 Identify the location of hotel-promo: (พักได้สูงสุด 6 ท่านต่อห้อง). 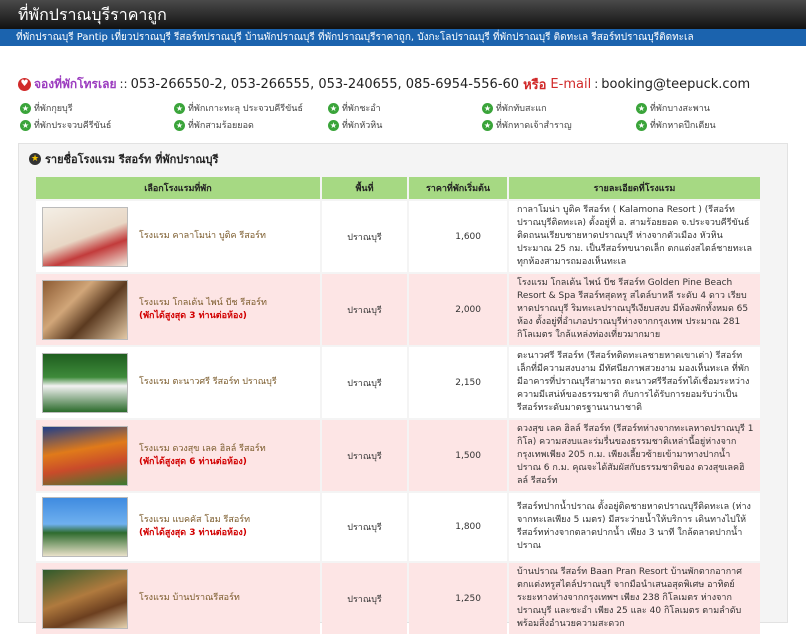
(193, 461).